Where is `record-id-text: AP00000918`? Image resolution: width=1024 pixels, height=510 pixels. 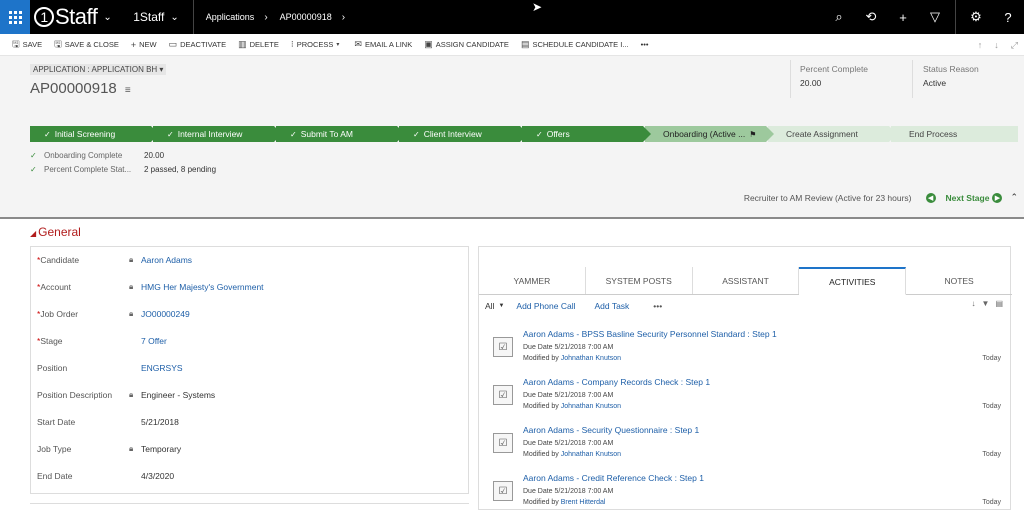
record-id-text: AP00000918 is located at coordinates (73, 88).